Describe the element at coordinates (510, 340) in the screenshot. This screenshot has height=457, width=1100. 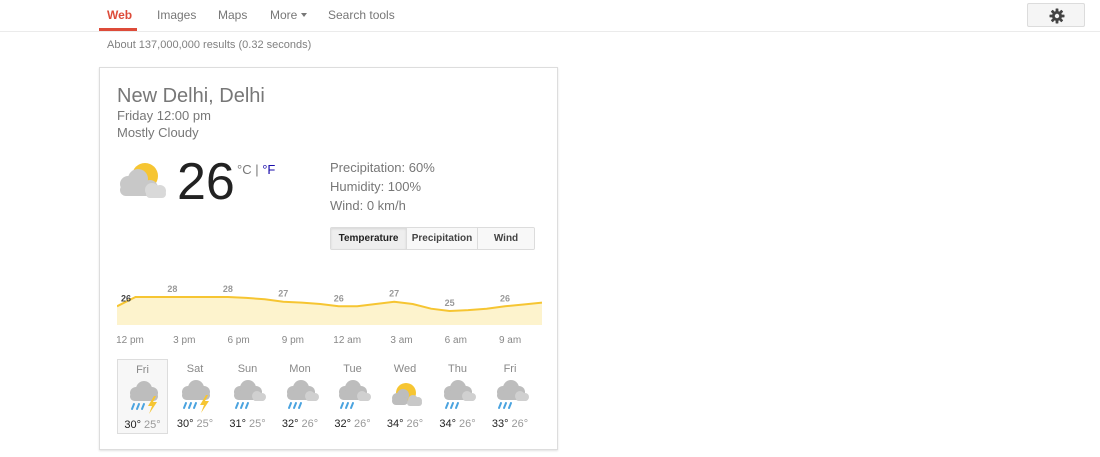
I see `hour-tick-label: 9 am` at that location.